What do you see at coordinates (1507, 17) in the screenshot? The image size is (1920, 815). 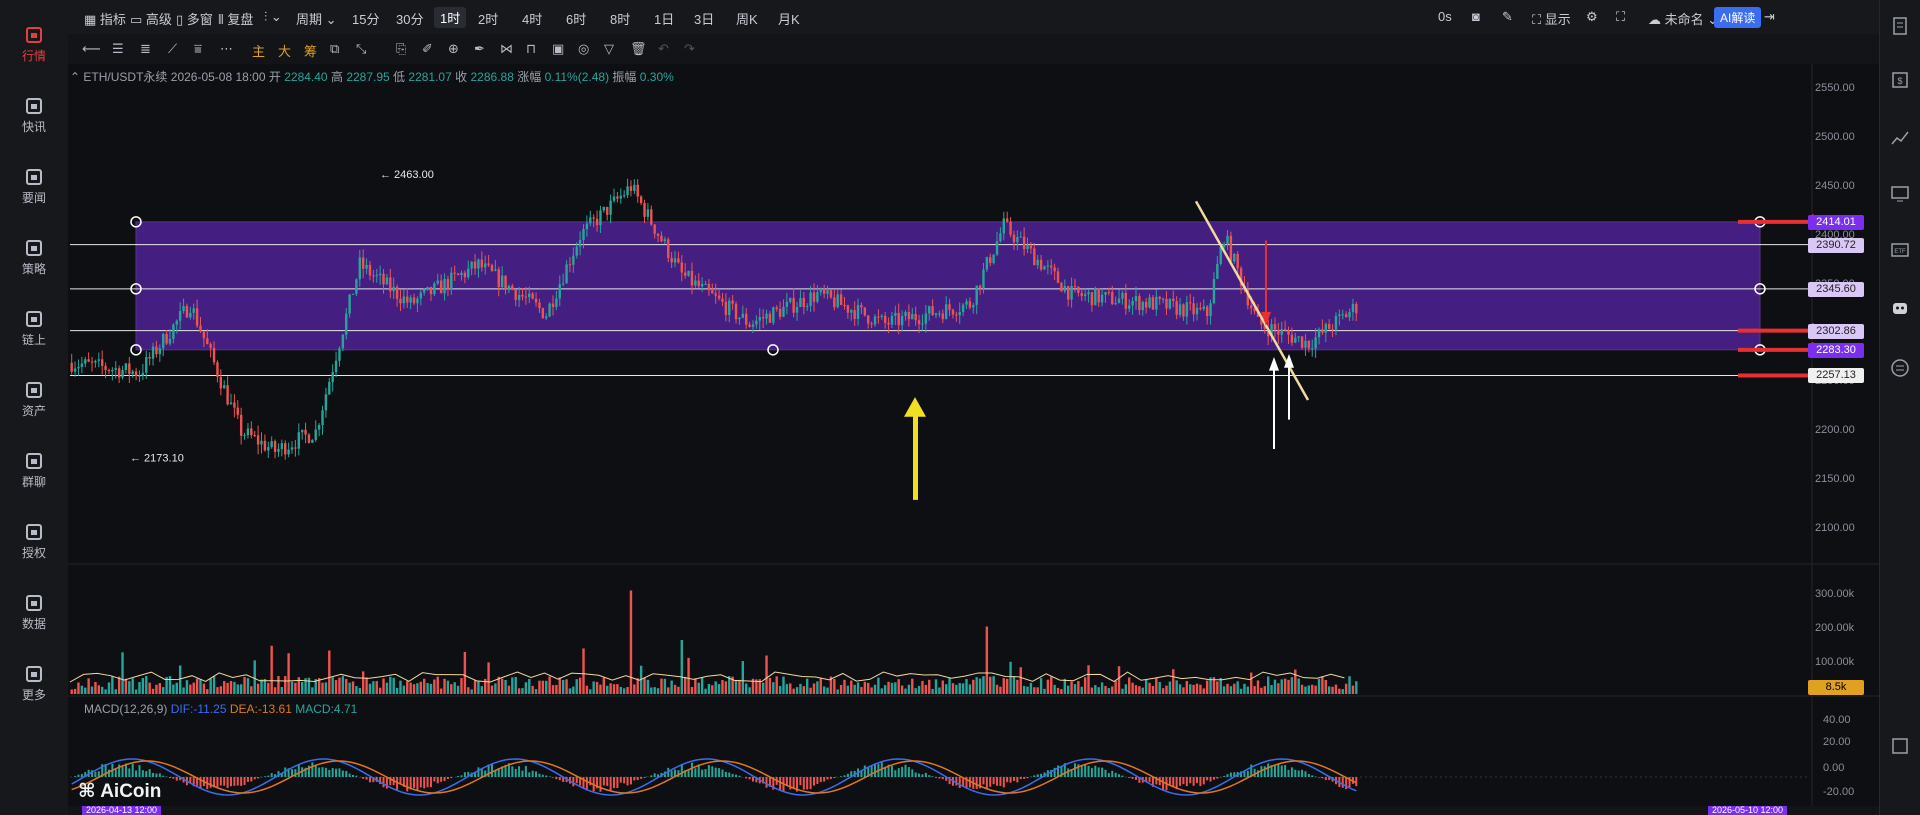 I see `edit-icon: ✎` at bounding box center [1507, 17].